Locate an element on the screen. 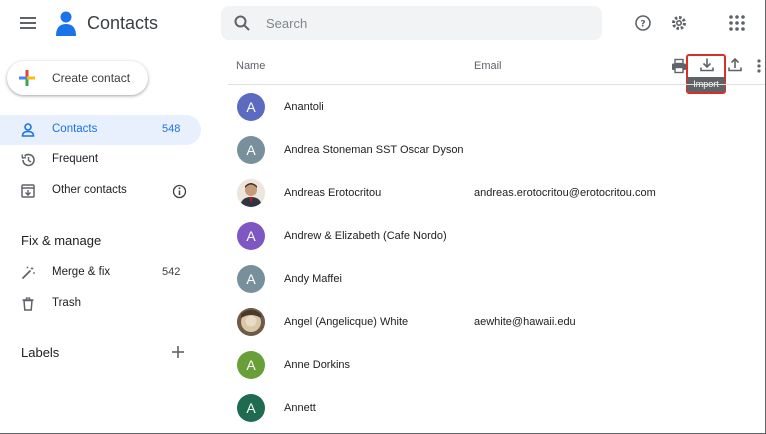  fix-manage-heading: Fix & manage is located at coordinates (61, 240).